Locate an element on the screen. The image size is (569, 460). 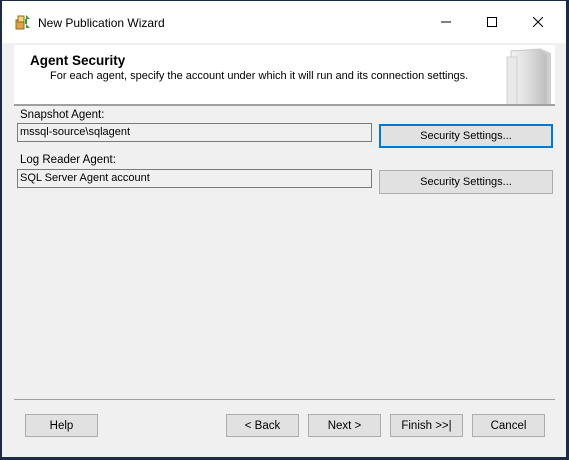
finish-button: Finish >>| is located at coordinates (426, 425).